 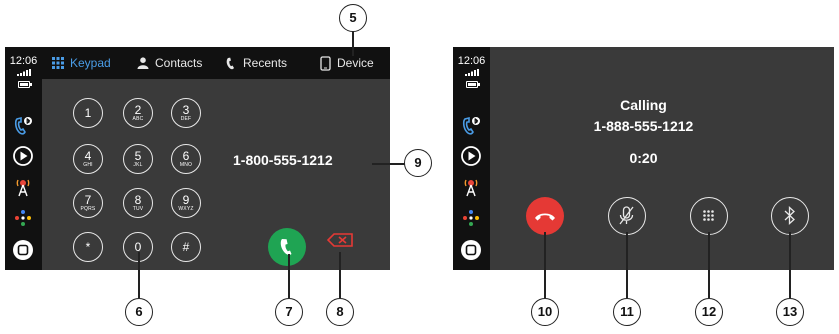 I want to click on end-call-button, so click(x=545, y=216).